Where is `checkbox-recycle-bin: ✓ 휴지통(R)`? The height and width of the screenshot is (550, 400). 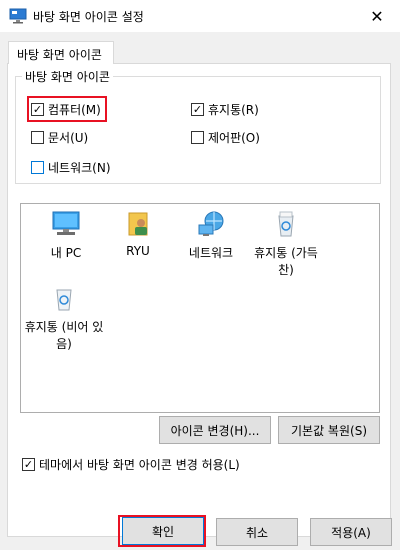 checkbox-recycle-bin: ✓ 휴지통(R) is located at coordinates (225, 109).